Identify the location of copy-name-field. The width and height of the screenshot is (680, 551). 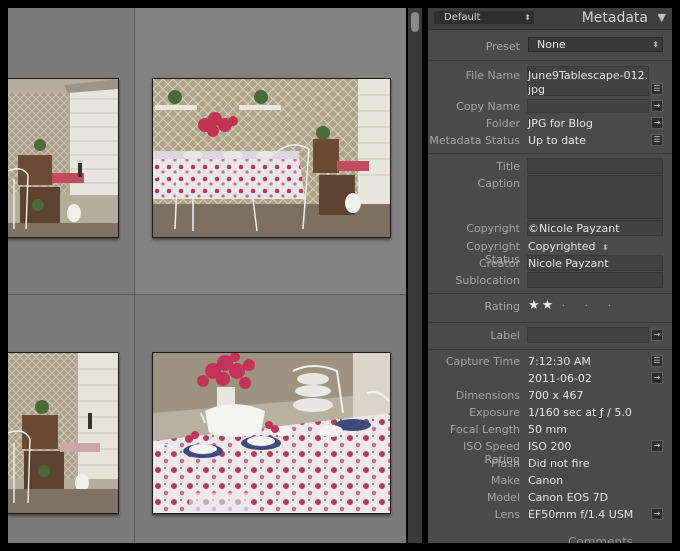
(588, 106).